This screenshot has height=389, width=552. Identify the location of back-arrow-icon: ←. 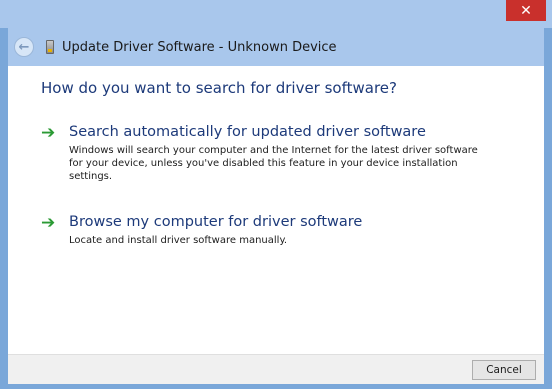
(24, 47).